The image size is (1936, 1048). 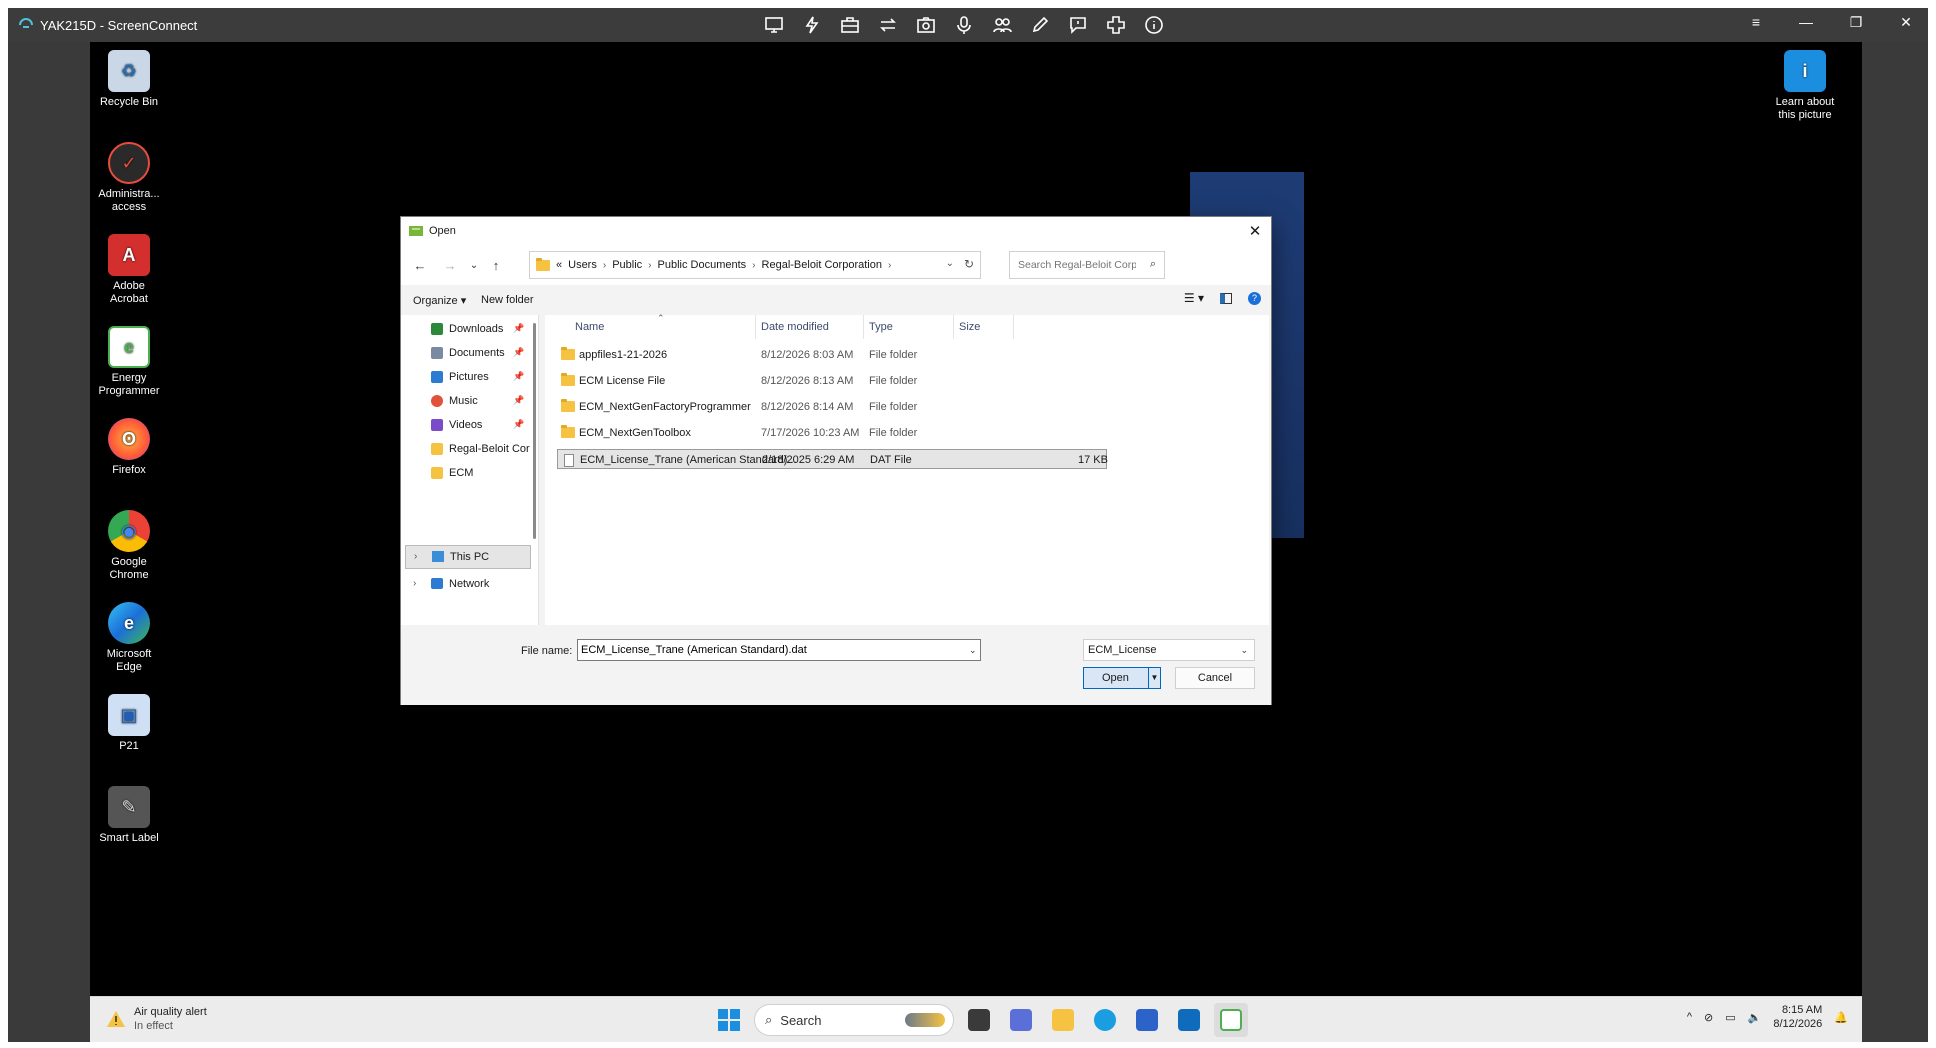 I want to click on clock: 8:15 AM 8/12/2026, so click(x=1797, y=1017).